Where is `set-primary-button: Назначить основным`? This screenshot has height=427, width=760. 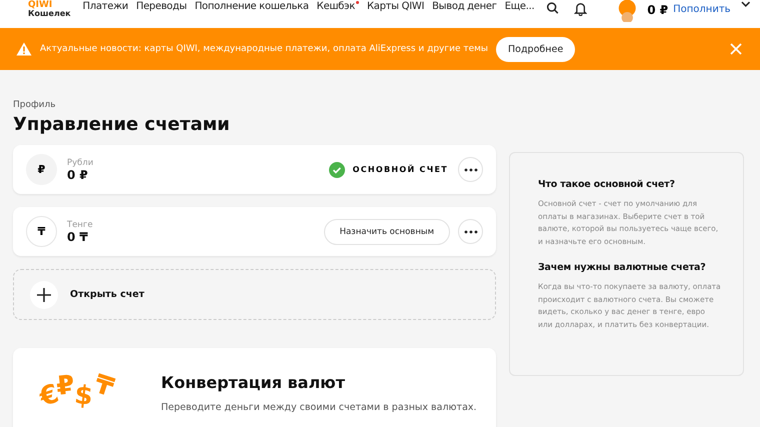 set-primary-button: Назначить основным is located at coordinates (387, 231).